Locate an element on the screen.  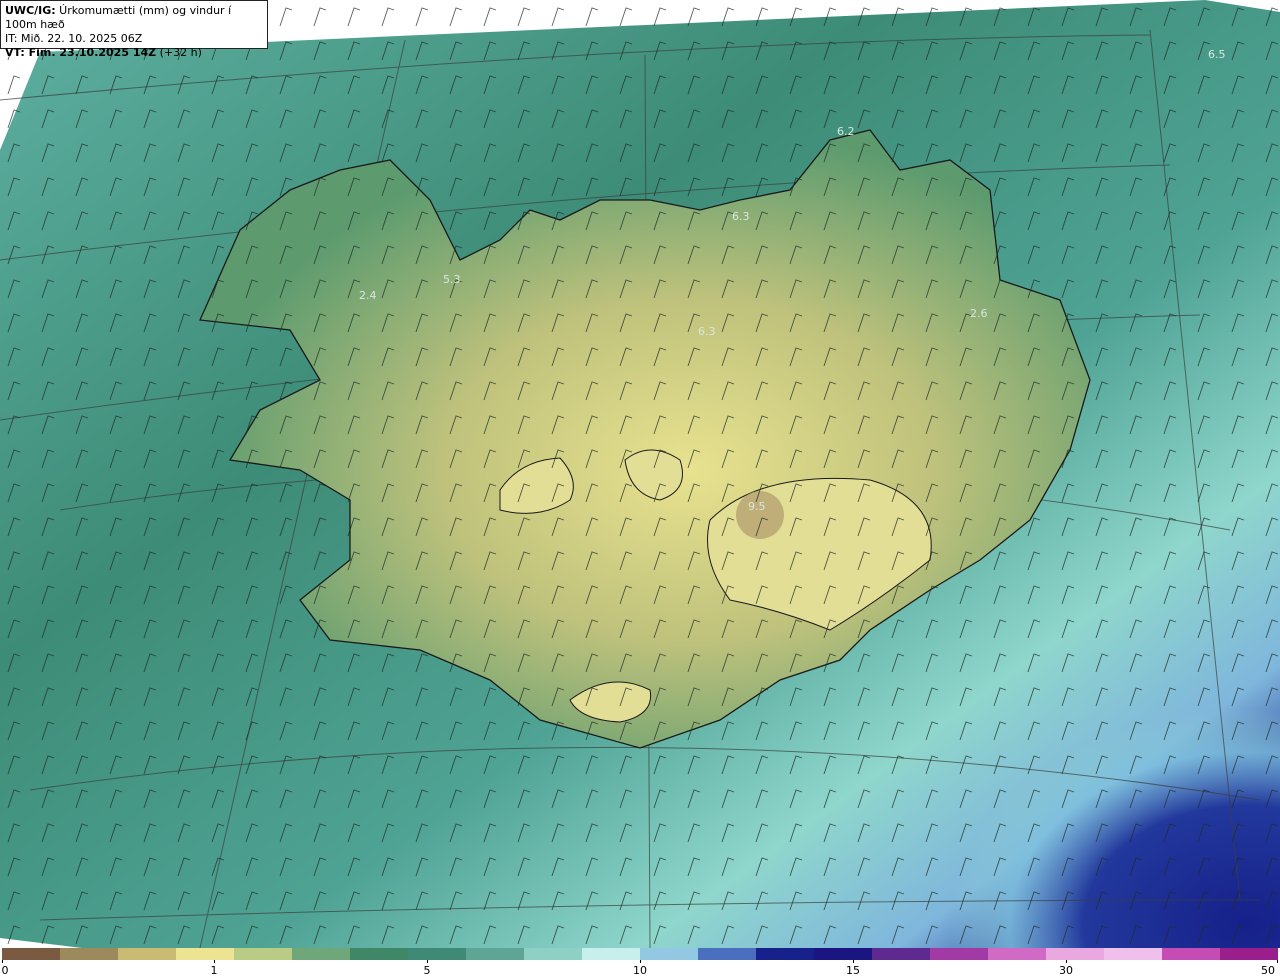
value-label: 2.6 is located at coordinates (979, 313).